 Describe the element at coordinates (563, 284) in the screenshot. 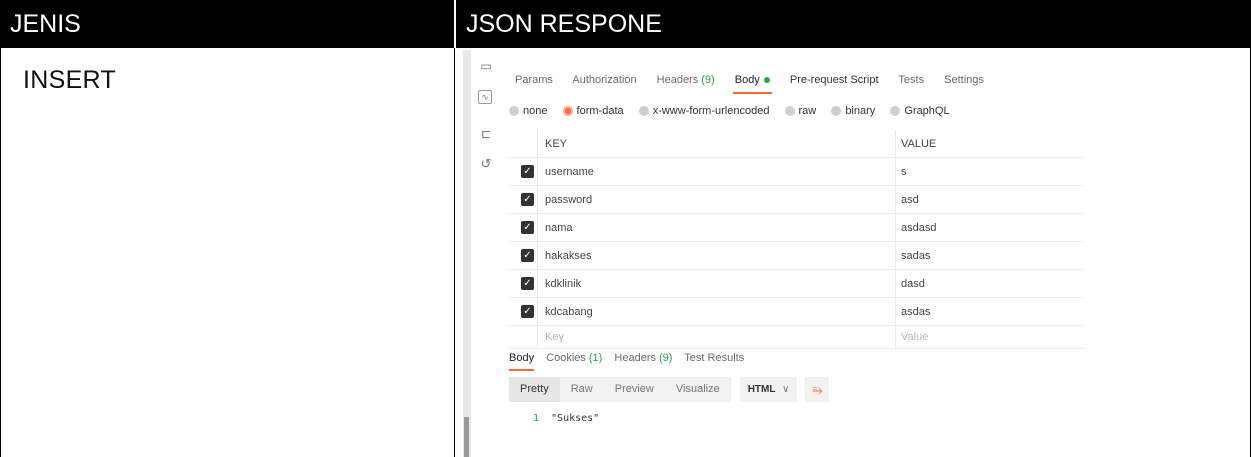

I see `key-cell: kdklinik` at that location.